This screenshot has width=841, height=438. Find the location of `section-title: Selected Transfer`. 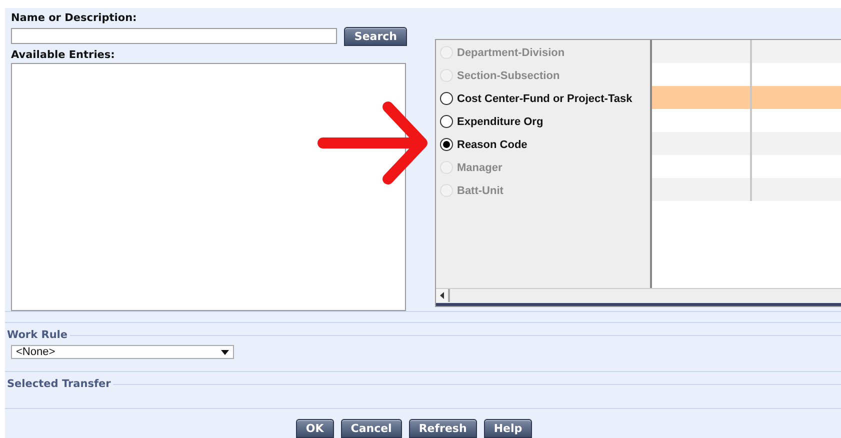

section-title: Selected Transfer is located at coordinates (59, 384).